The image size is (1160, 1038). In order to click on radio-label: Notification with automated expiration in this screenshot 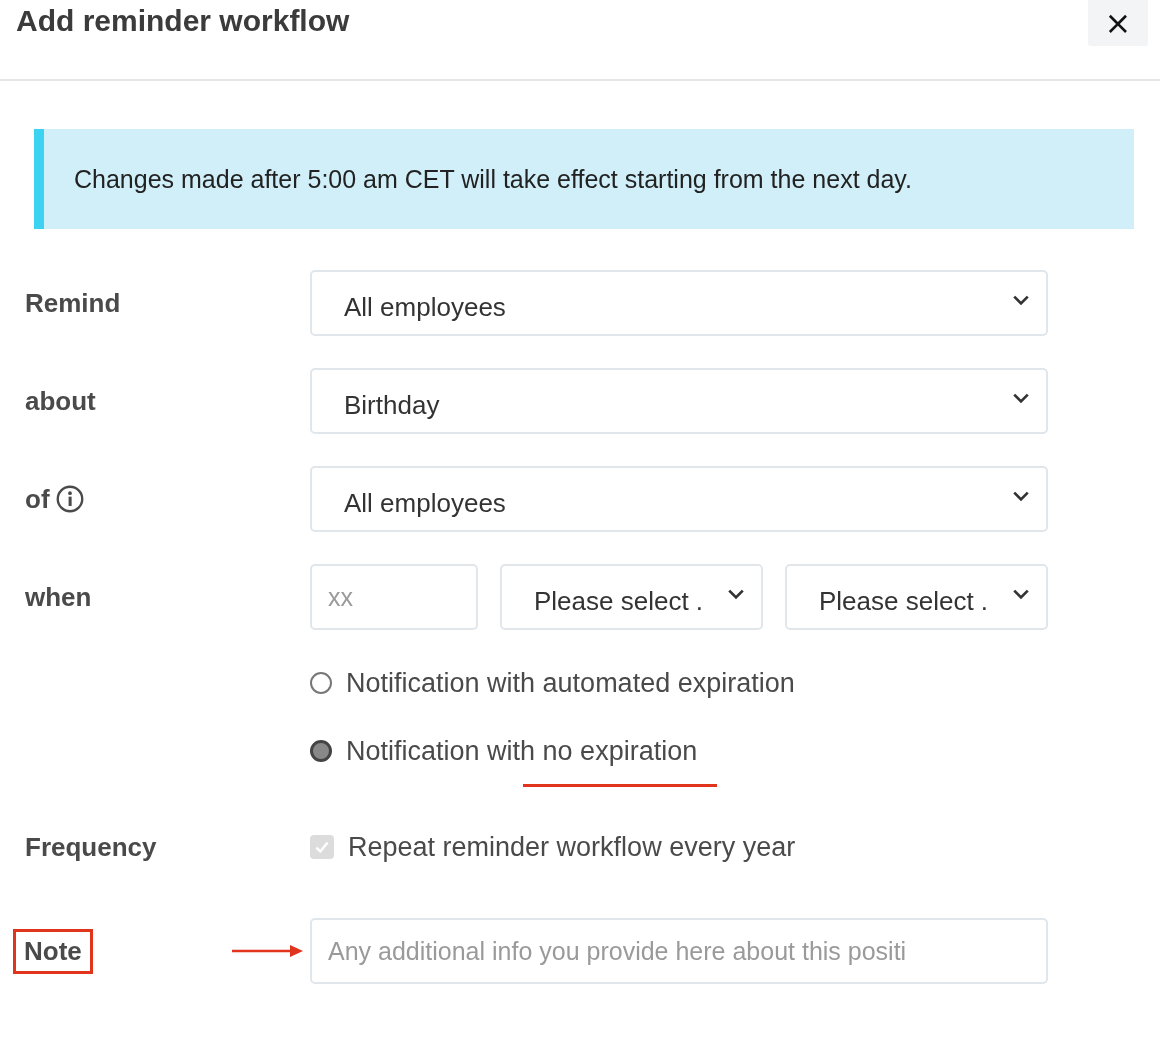, I will do `click(570, 682)`.